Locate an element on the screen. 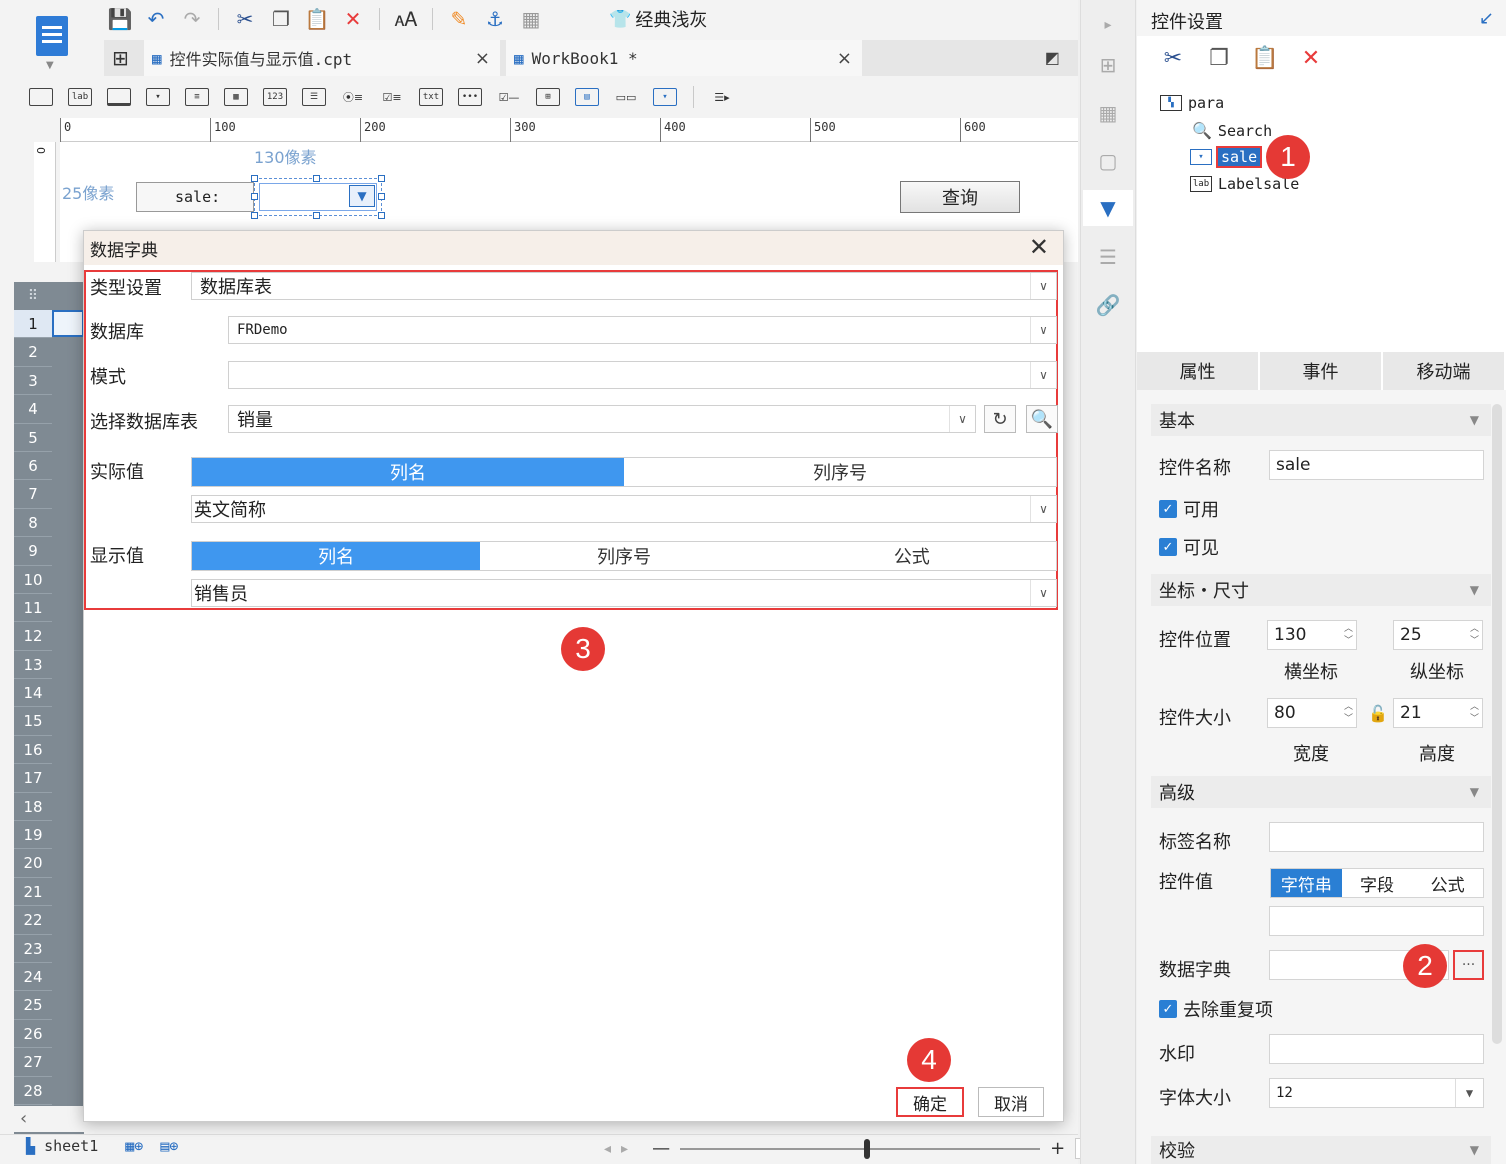  row-header: 11 is located at coordinates (33, 608).